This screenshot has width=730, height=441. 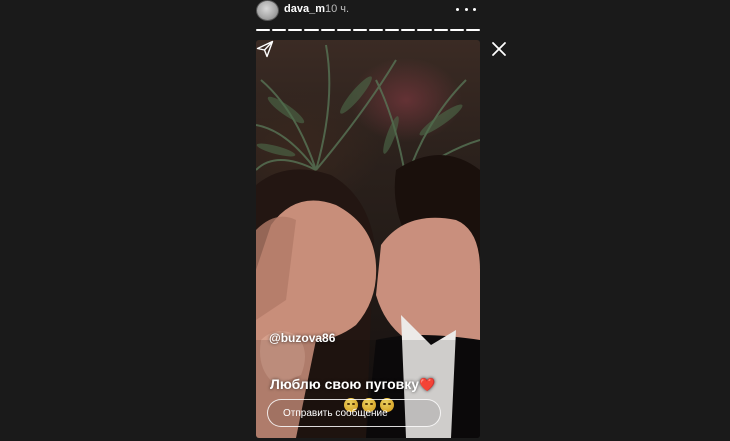 I want to click on story-caption: Люблю свою пуговку❤️, so click(x=375, y=384).